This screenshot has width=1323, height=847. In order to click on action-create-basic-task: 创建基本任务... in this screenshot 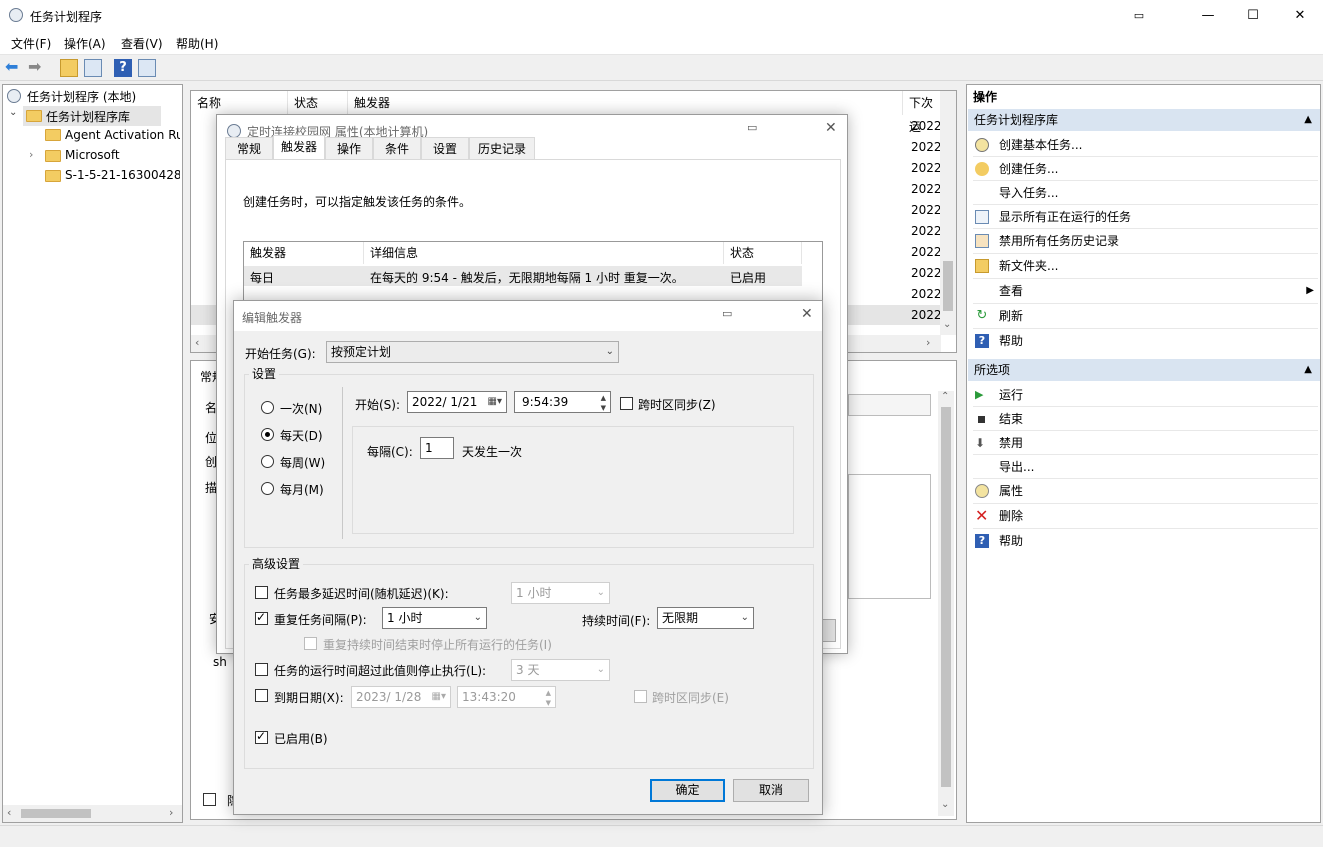, I will do `click(1145, 145)`.